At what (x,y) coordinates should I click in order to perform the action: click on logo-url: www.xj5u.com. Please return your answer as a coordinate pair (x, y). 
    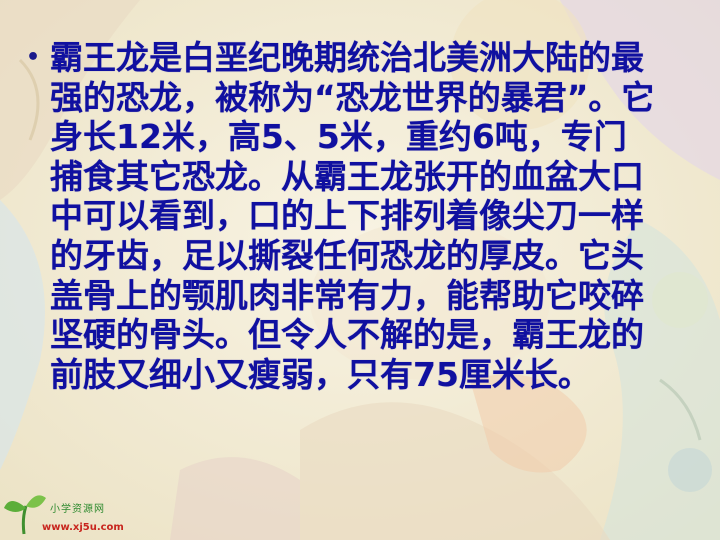
    Looking at the image, I should click on (83, 527).